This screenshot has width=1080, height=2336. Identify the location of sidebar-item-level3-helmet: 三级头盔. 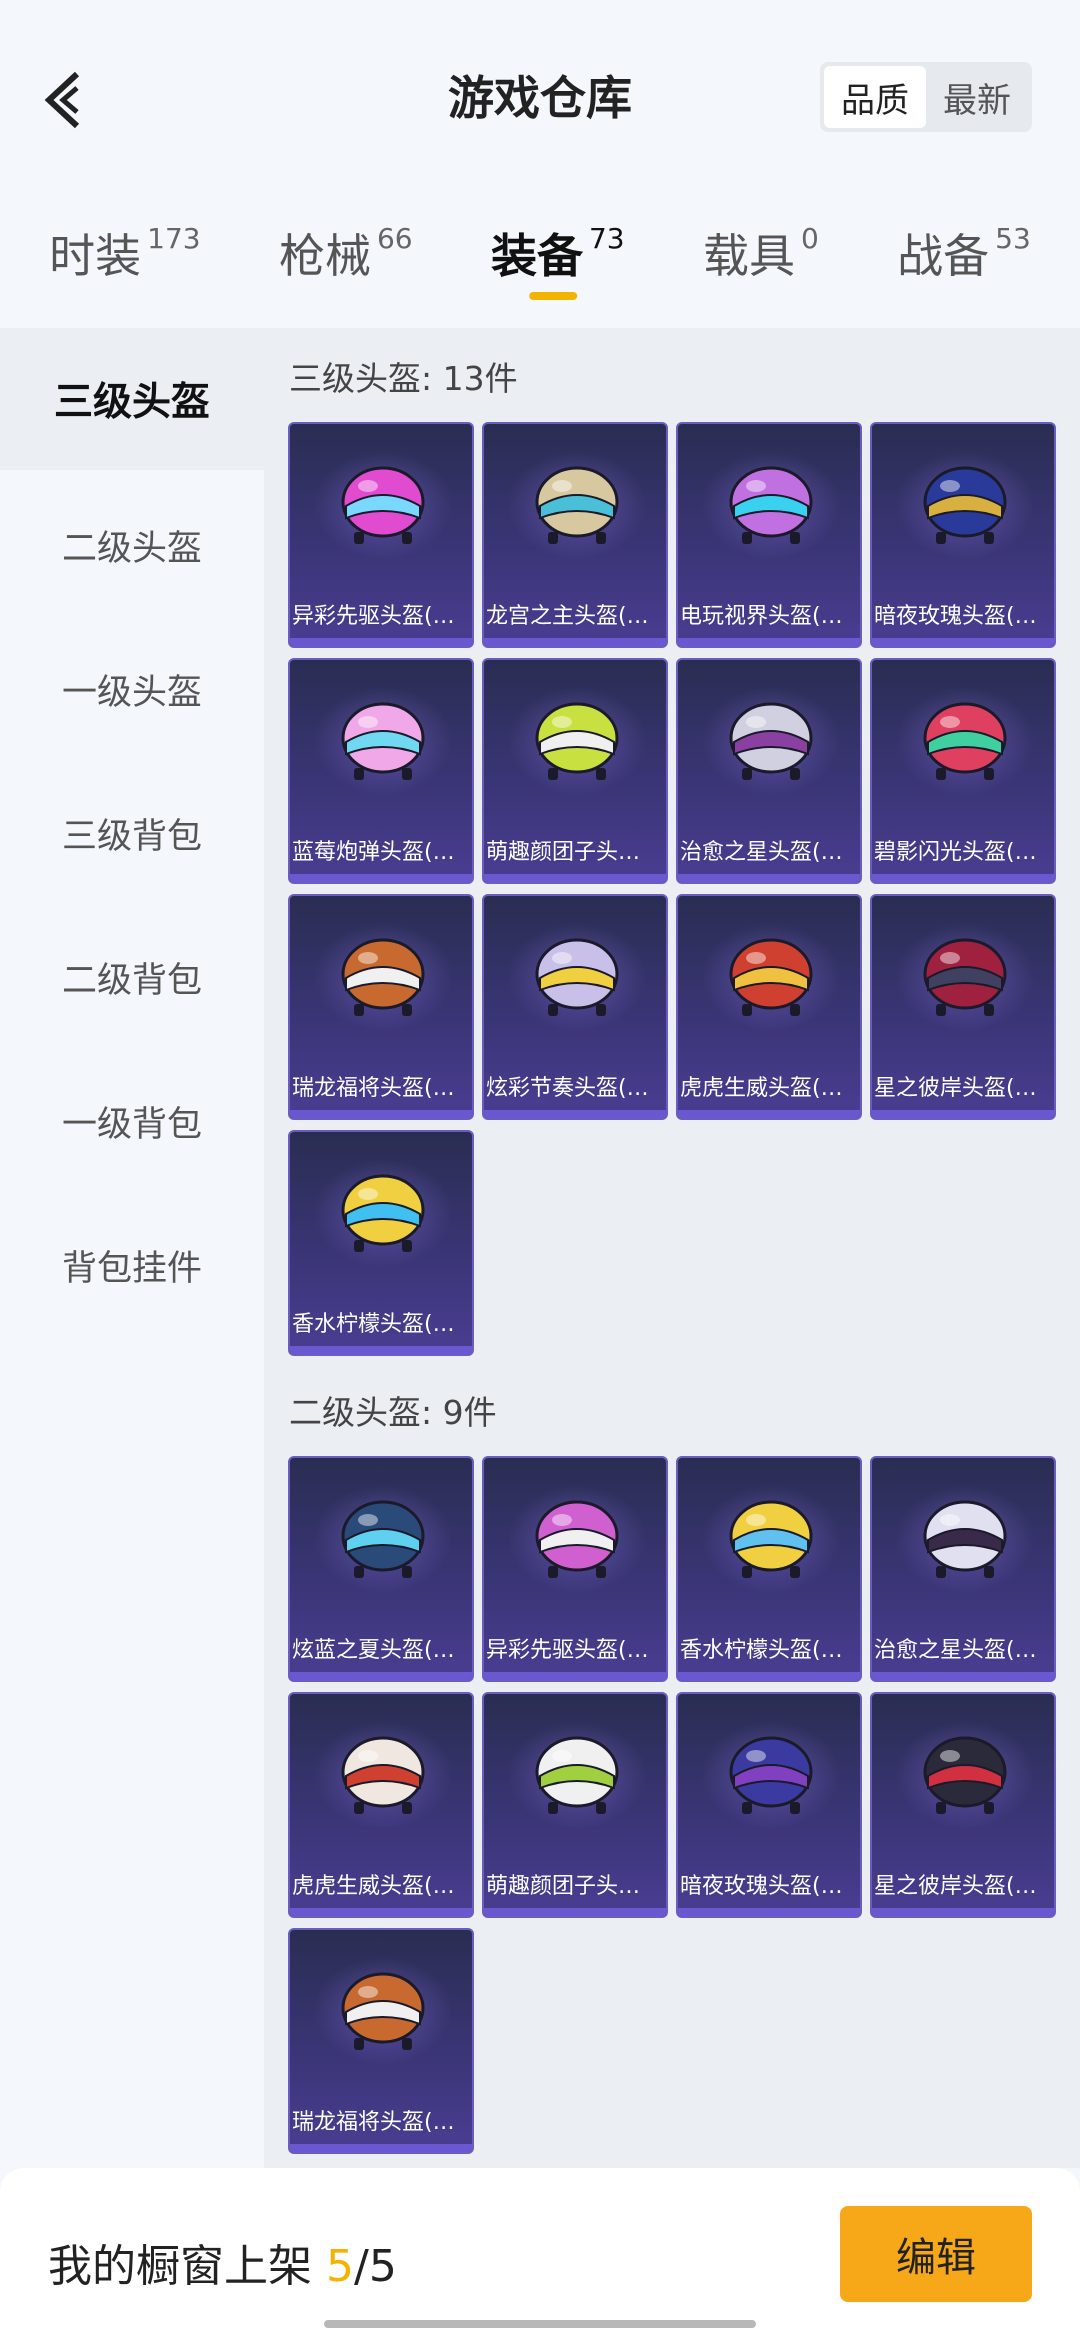
(132, 399).